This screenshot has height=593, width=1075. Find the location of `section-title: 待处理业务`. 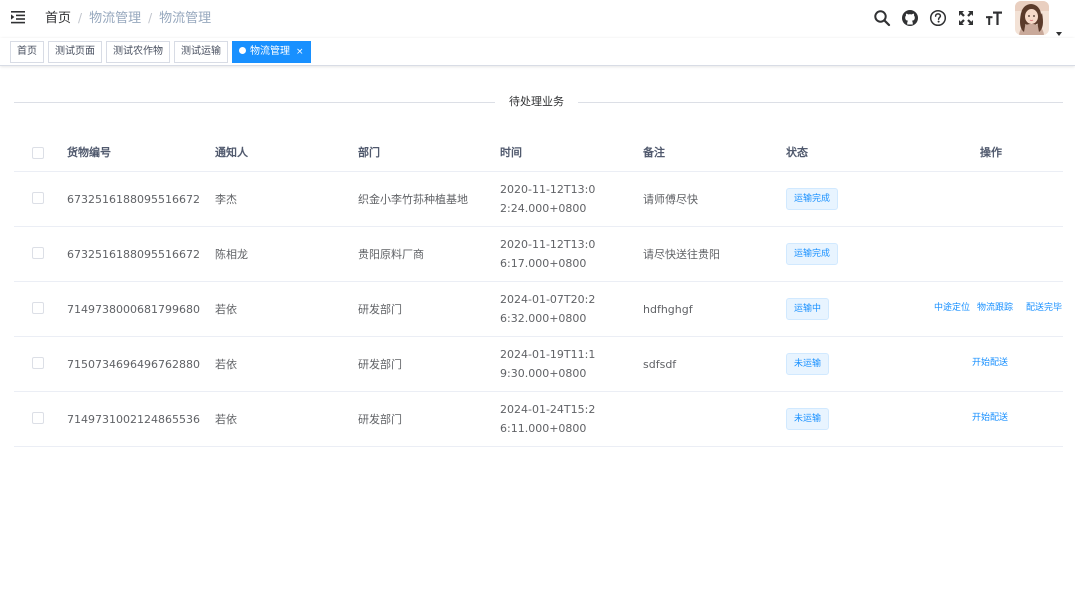

section-title: 待处理业务 is located at coordinates (536, 102).